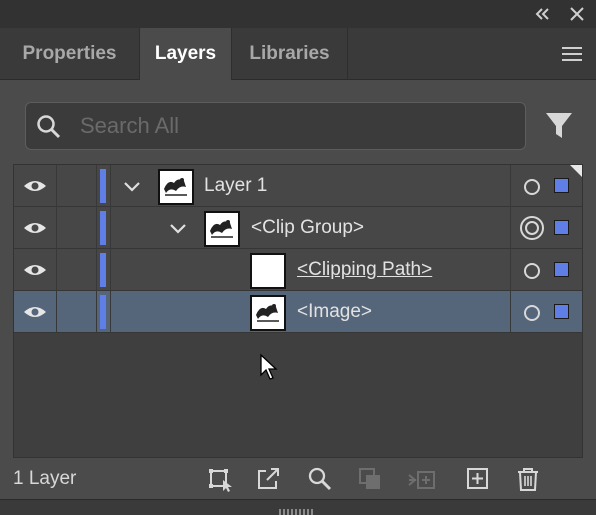 This screenshot has height=515, width=596. Describe the element at coordinates (577, 14) in the screenshot. I see `close-icon` at that location.